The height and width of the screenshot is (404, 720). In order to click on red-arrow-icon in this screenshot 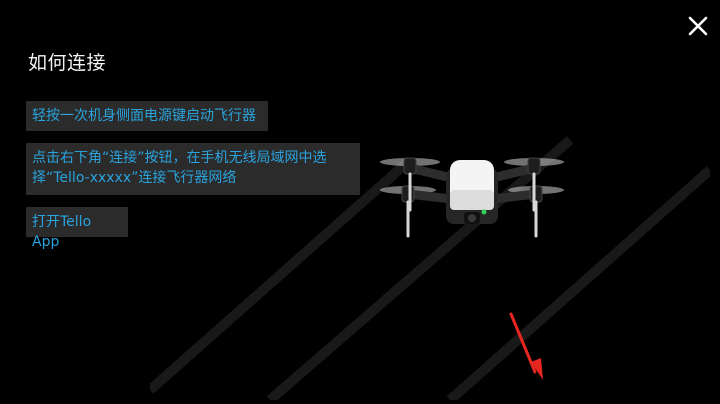, I will do `click(526, 346)`.